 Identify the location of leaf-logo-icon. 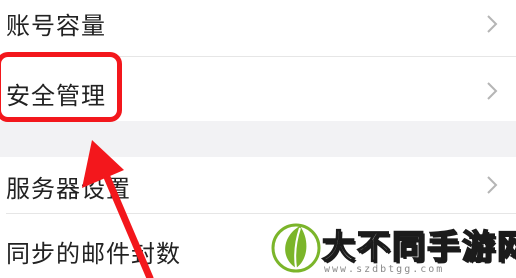
(296, 248).